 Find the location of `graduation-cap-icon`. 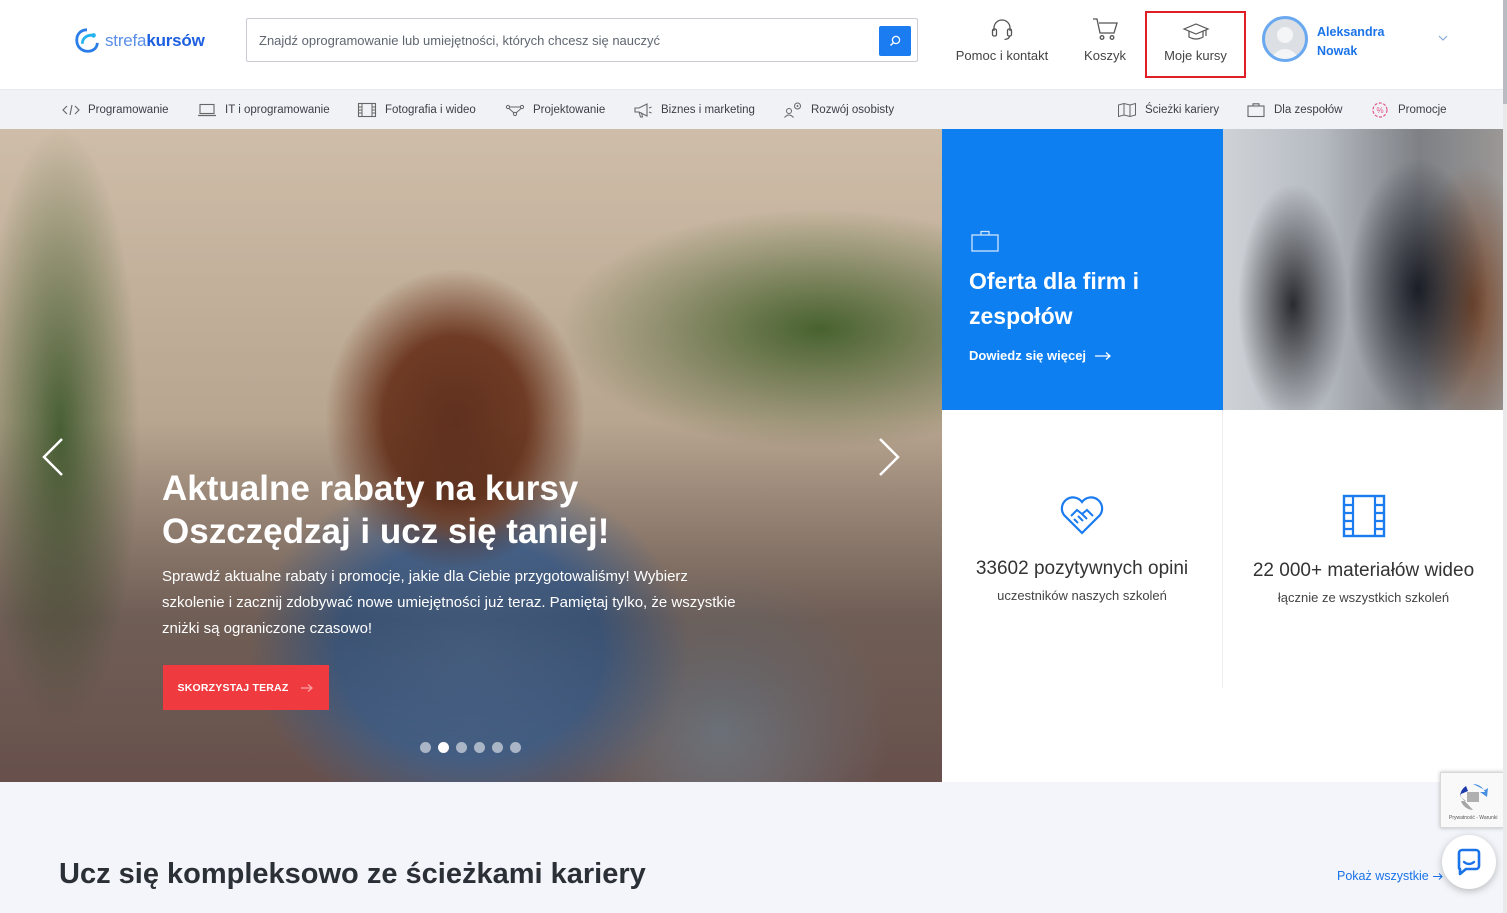

graduation-cap-icon is located at coordinates (1195, 31).